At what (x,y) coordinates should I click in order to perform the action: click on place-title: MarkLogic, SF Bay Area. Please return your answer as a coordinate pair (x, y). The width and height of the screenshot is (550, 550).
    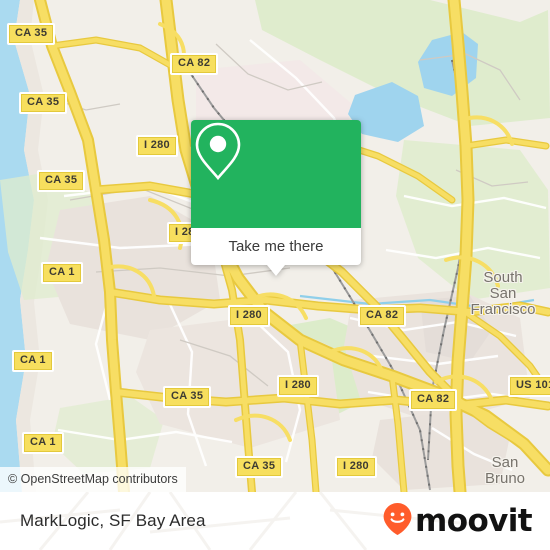
    Looking at the image, I should click on (113, 520).